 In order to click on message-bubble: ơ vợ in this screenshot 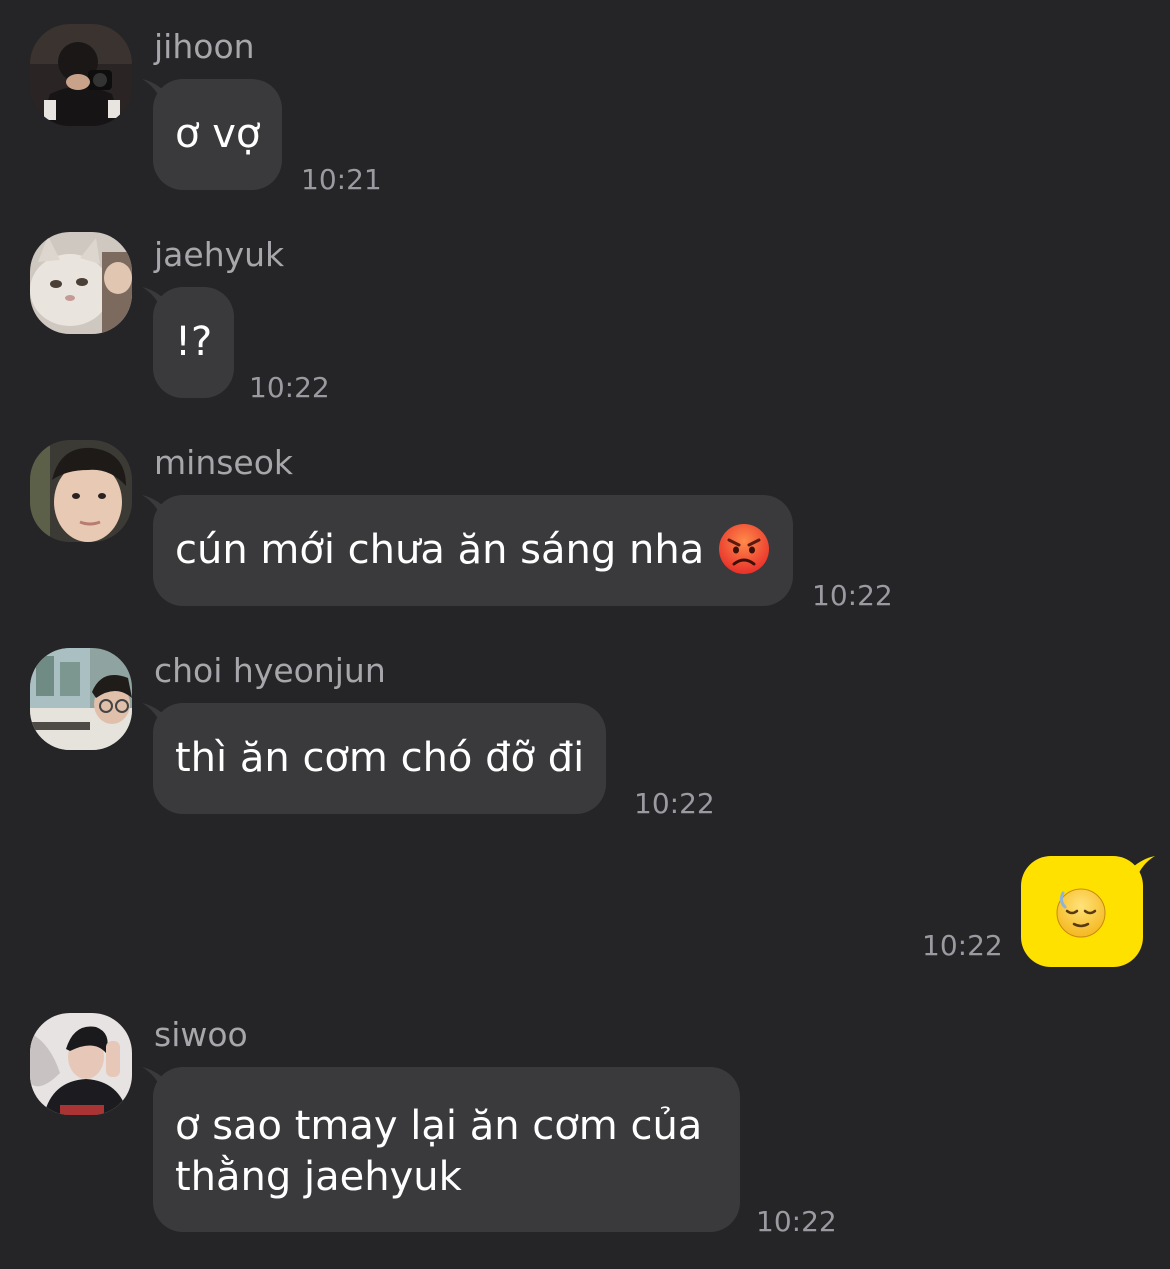, I will do `click(212, 134)`.